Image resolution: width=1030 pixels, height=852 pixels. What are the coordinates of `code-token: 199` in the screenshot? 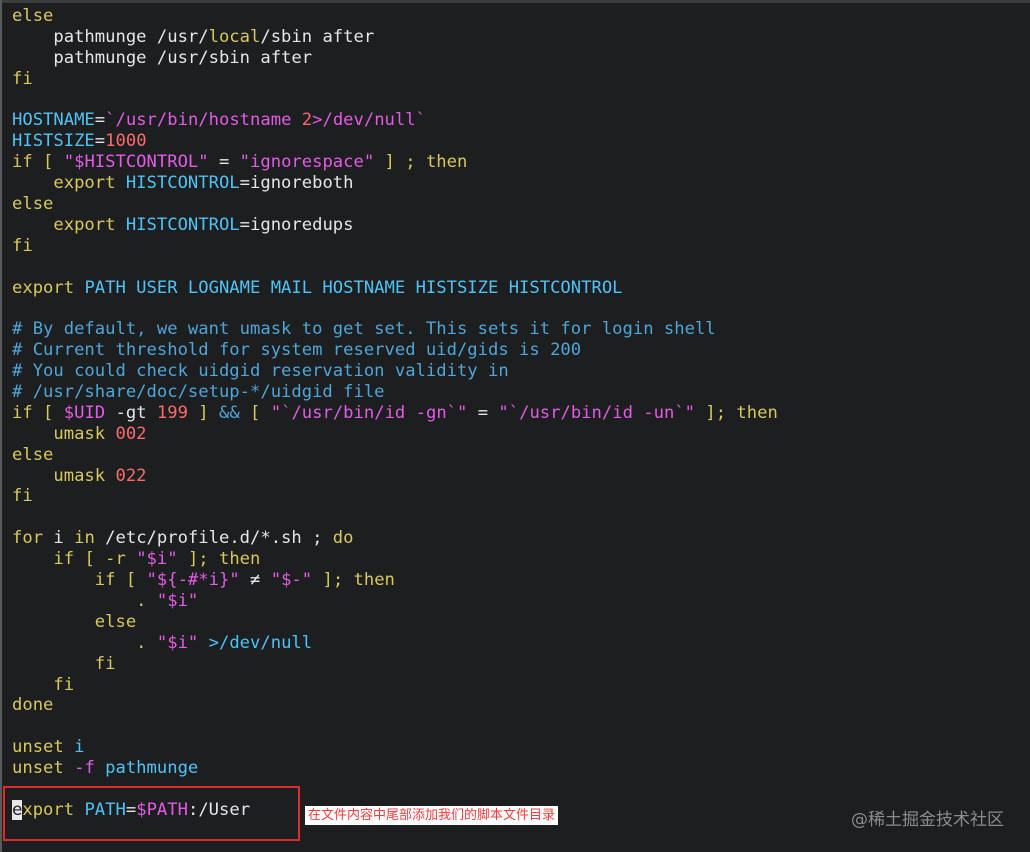 It's located at (172, 412).